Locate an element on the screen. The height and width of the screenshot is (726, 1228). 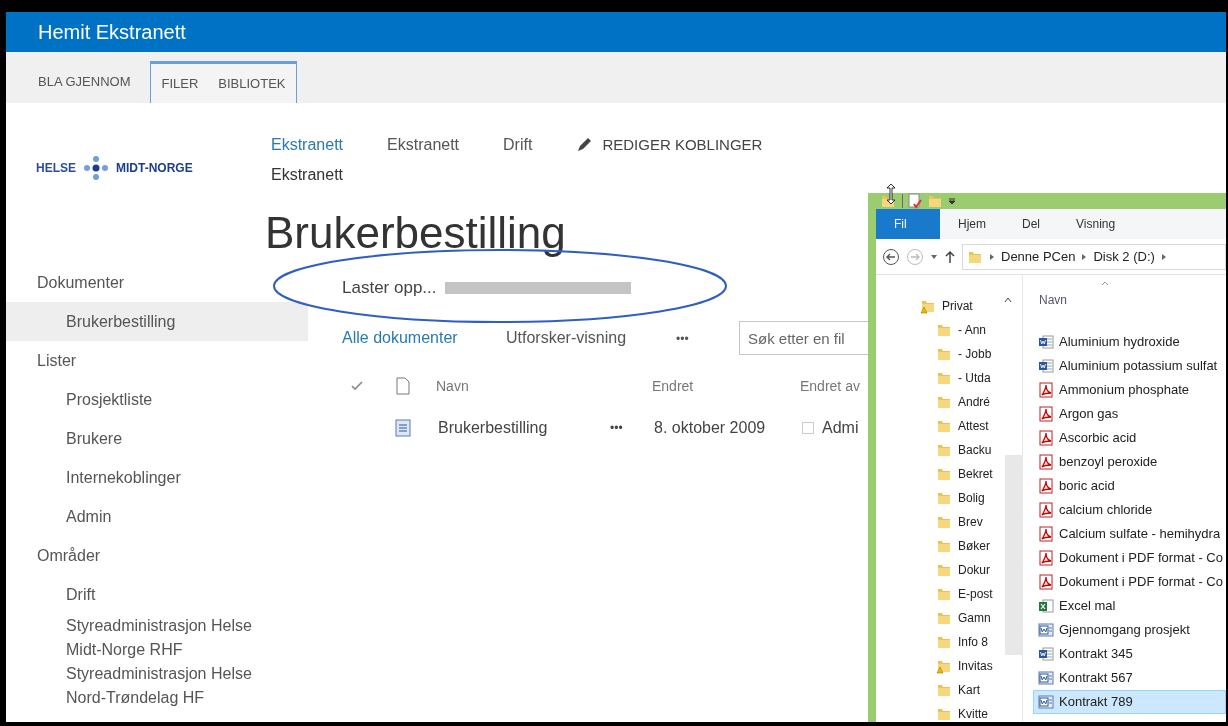
column-header: Endret av is located at coordinates (830, 386).